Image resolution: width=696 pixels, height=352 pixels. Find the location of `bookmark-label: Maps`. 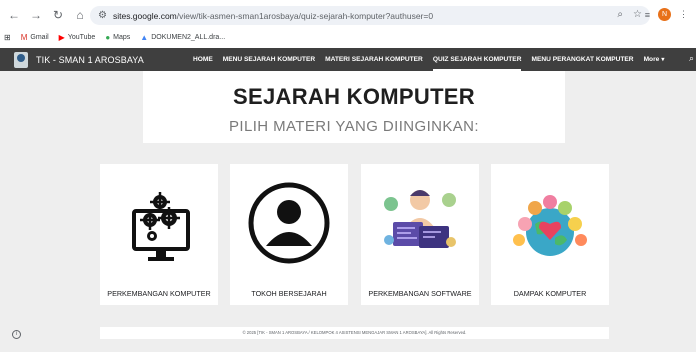

bookmark-label: Maps is located at coordinates (122, 37).